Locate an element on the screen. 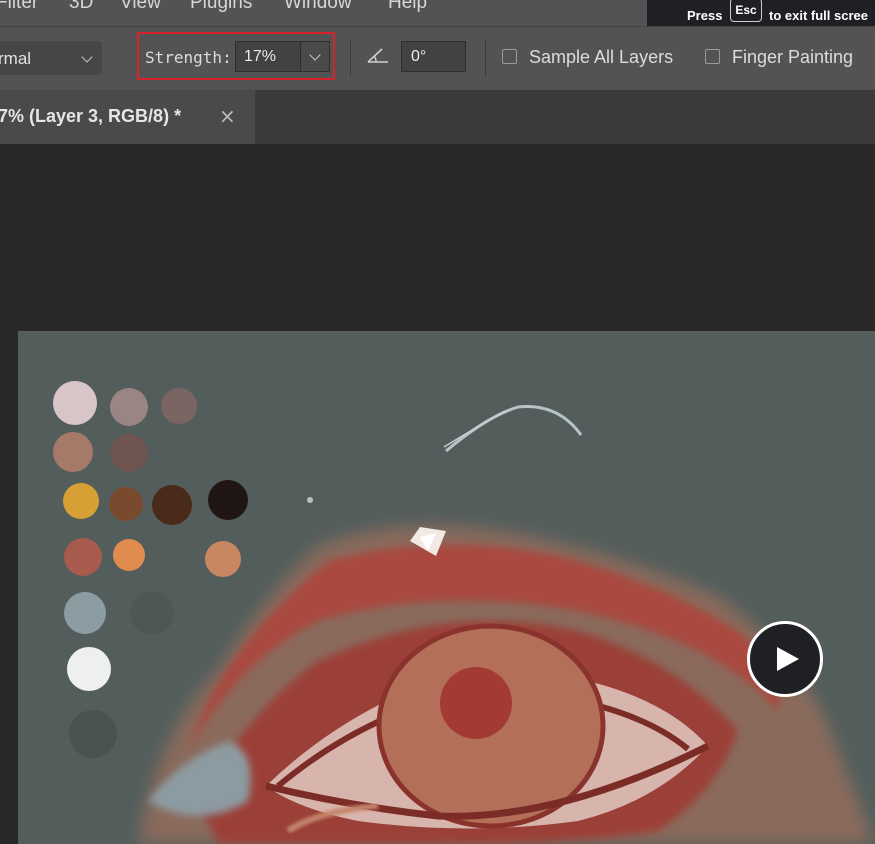 The height and width of the screenshot is (844, 875). strength-label: Strength: is located at coordinates (188, 57).